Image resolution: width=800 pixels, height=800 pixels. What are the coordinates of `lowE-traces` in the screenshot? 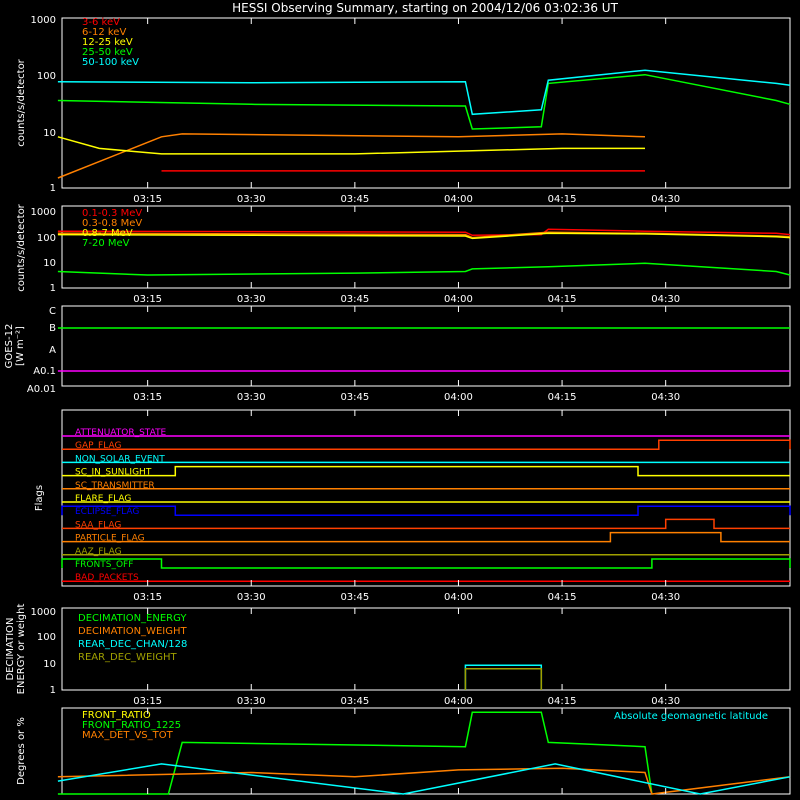 It's located at (424, 124).